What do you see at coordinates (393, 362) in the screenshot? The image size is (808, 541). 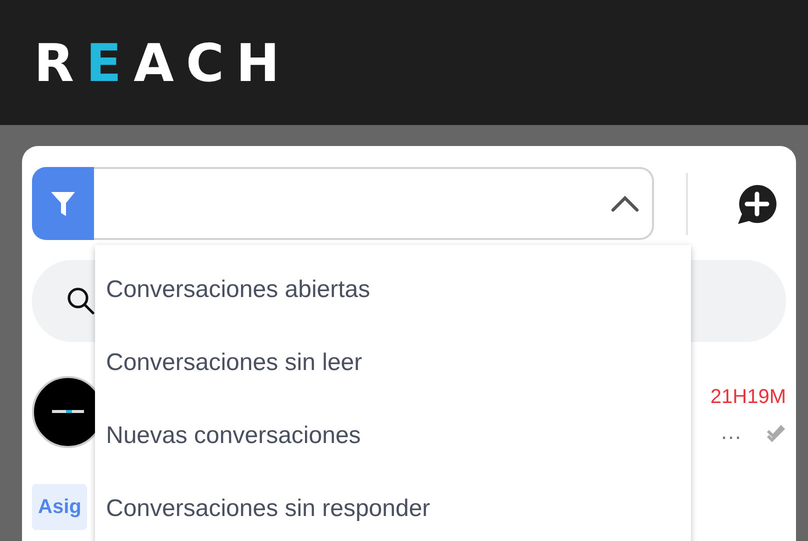 I see `filter-option: Conversaciones sin leer` at bounding box center [393, 362].